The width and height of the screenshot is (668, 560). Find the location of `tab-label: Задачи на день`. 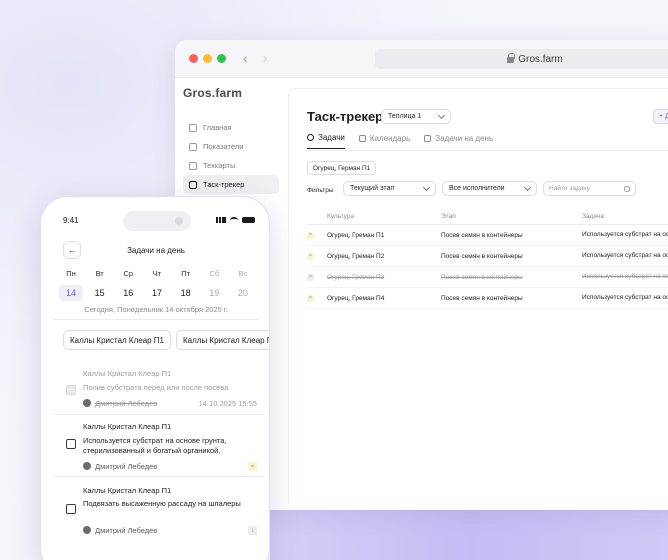

tab-label: Задачи на день is located at coordinates (464, 138).